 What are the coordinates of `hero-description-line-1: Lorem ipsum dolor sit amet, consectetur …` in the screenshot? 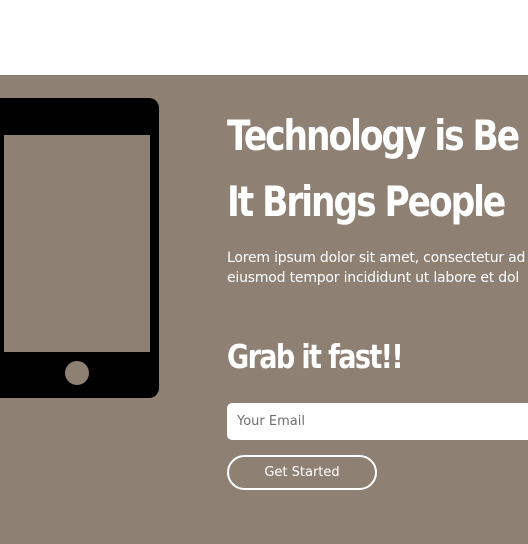 It's located at (376, 258).